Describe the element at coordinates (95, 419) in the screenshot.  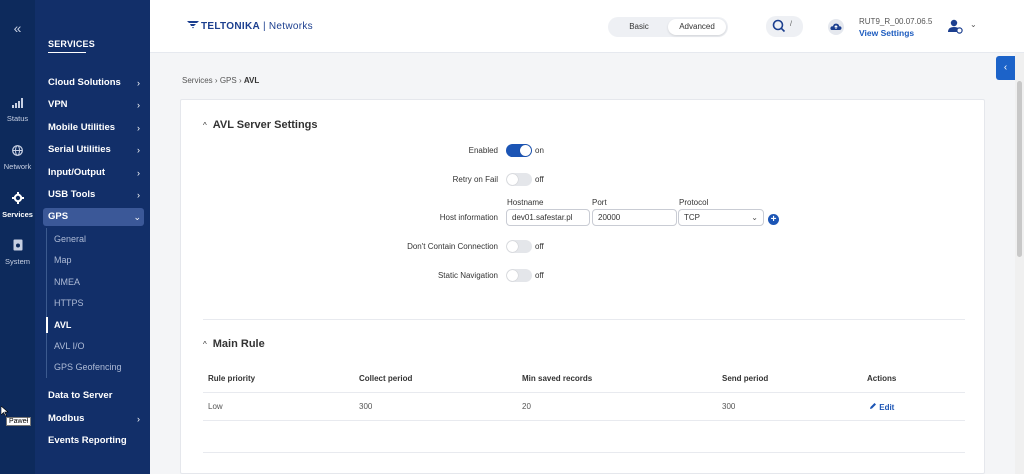
I see `menu-item-modbus: Modbus ›` at that location.